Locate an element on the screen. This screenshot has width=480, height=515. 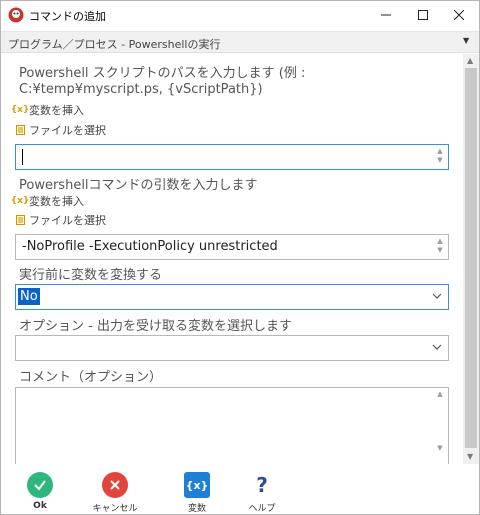
script-select-file-link: ファイルを選択 is located at coordinates (60, 130).